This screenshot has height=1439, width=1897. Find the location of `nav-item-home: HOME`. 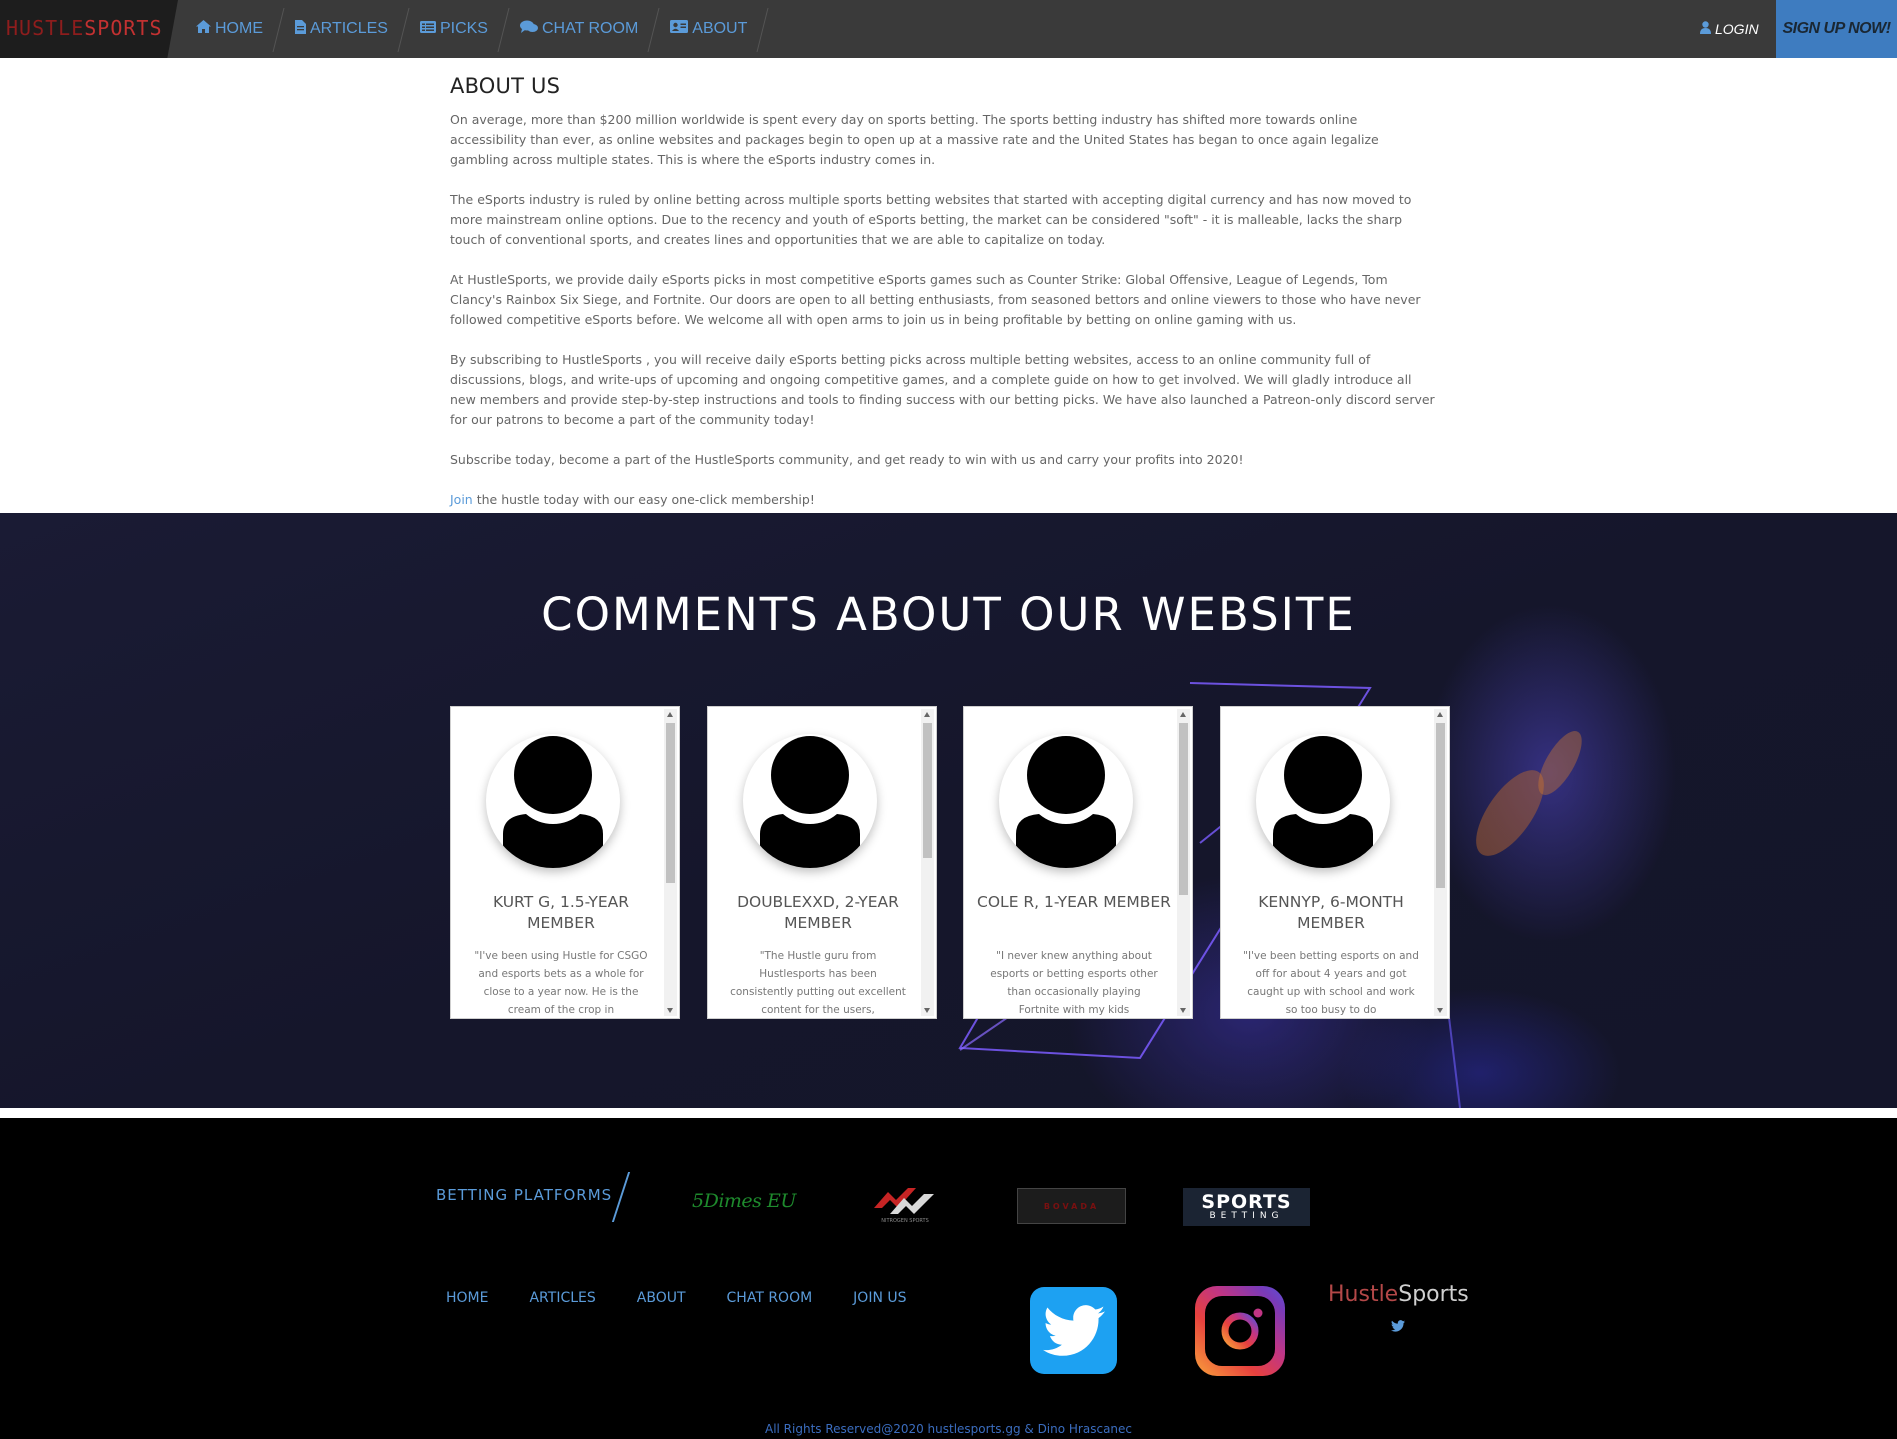

nav-item-home: HOME is located at coordinates (229, 29).